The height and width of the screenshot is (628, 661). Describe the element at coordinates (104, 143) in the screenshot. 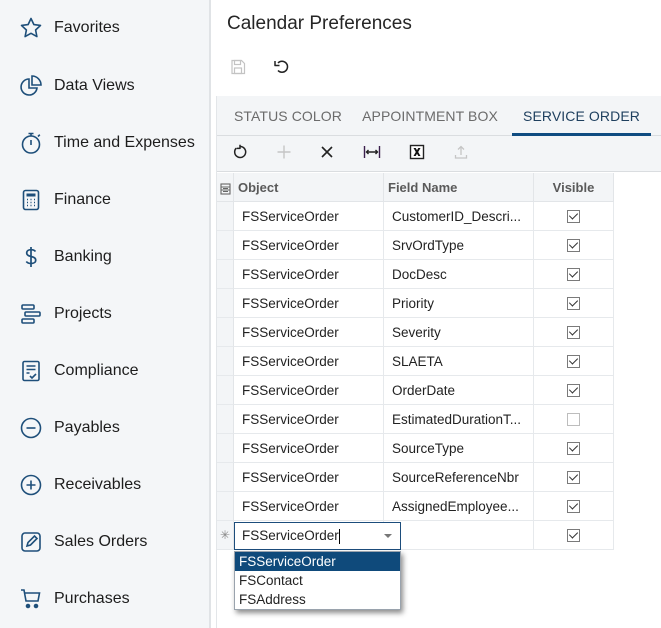

I see `sidebar-item-time-and-expenses: Time and Expenses` at that location.